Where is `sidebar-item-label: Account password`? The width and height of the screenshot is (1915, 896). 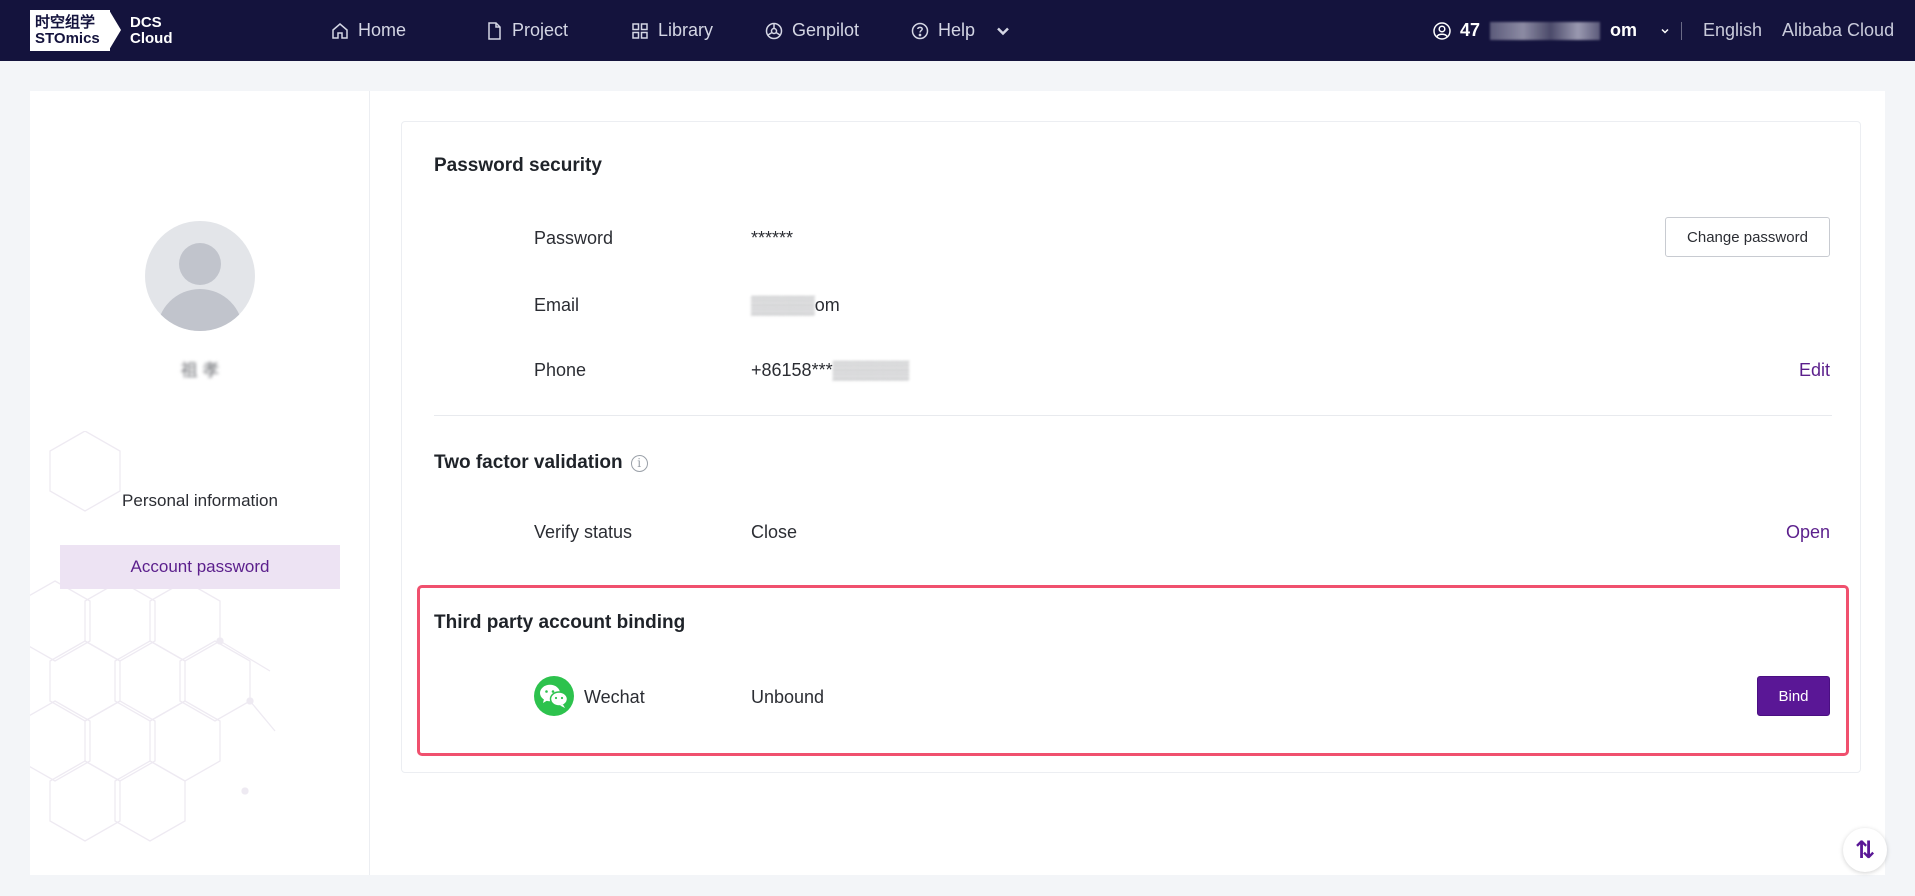
sidebar-item-label: Account password is located at coordinates (200, 566).